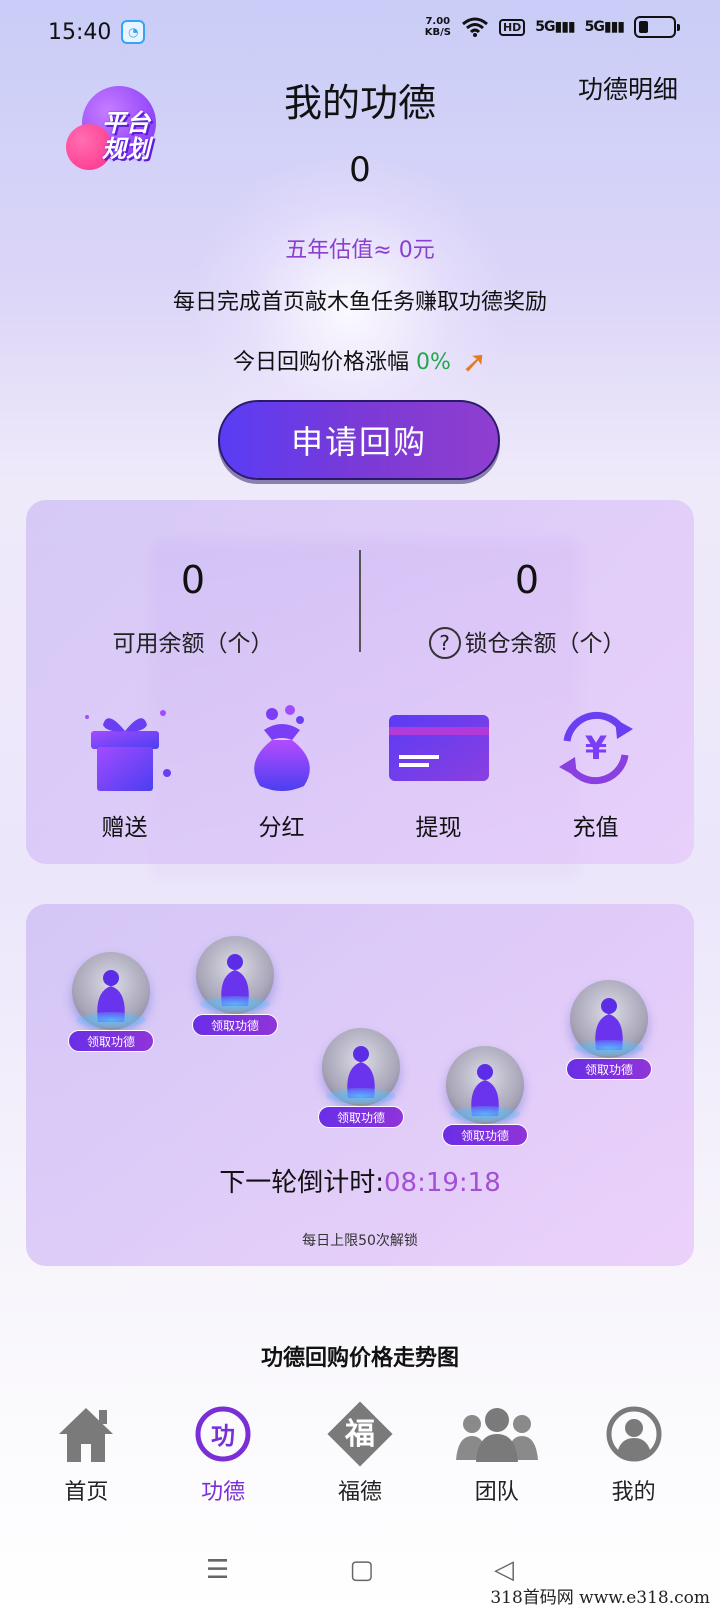  Describe the element at coordinates (359, 440) in the screenshot. I see `apply-buyback-button: 申请回购` at that location.